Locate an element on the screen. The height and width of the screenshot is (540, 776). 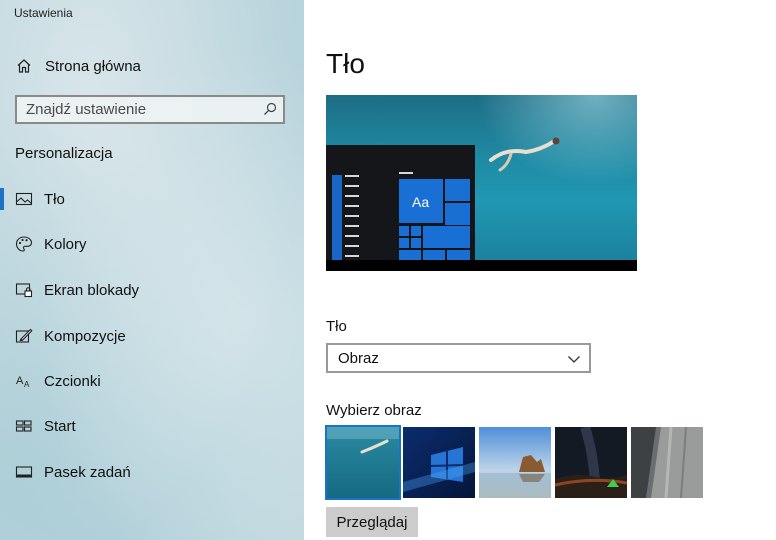
windows-logo-image is located at coordinates (439, 462).